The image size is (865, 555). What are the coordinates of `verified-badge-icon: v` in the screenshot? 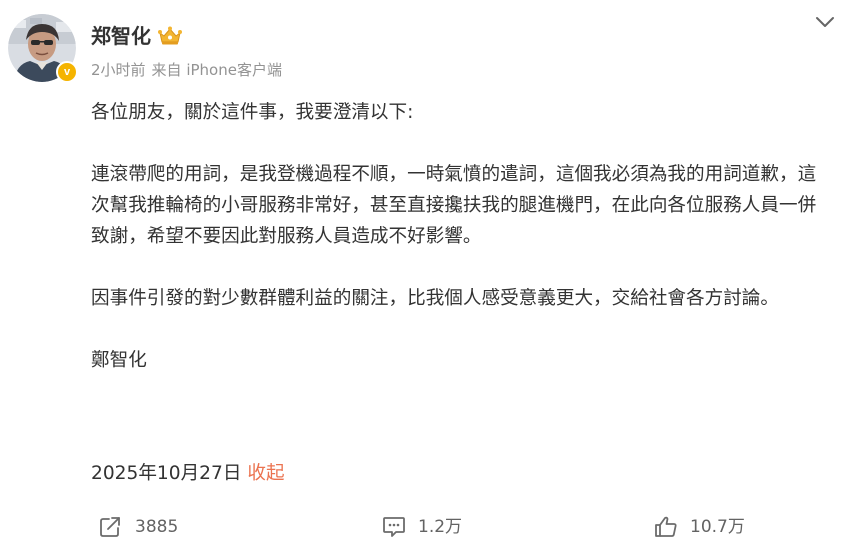 It's located at (67, 72).